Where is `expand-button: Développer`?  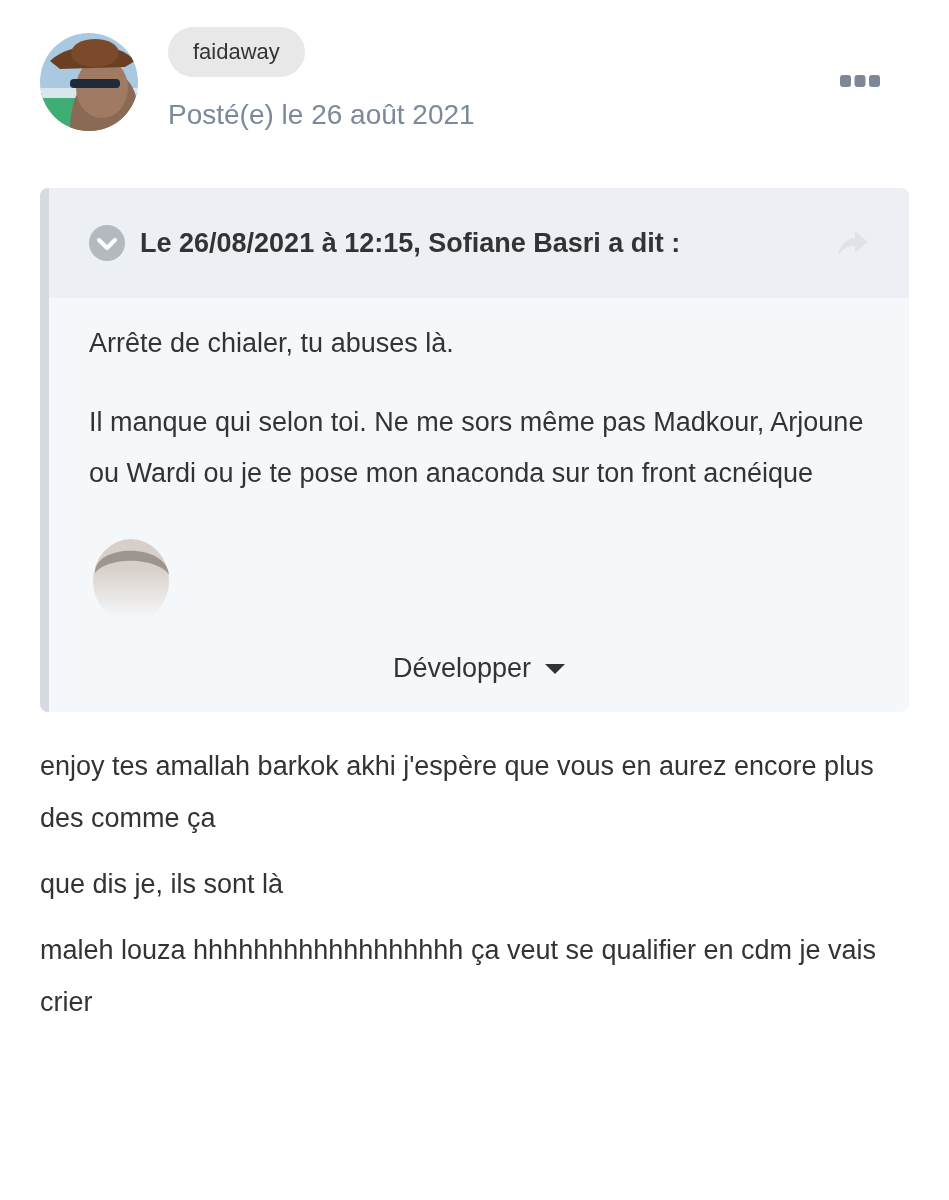
expand-button: Développer is located at coordinates (479, 668).